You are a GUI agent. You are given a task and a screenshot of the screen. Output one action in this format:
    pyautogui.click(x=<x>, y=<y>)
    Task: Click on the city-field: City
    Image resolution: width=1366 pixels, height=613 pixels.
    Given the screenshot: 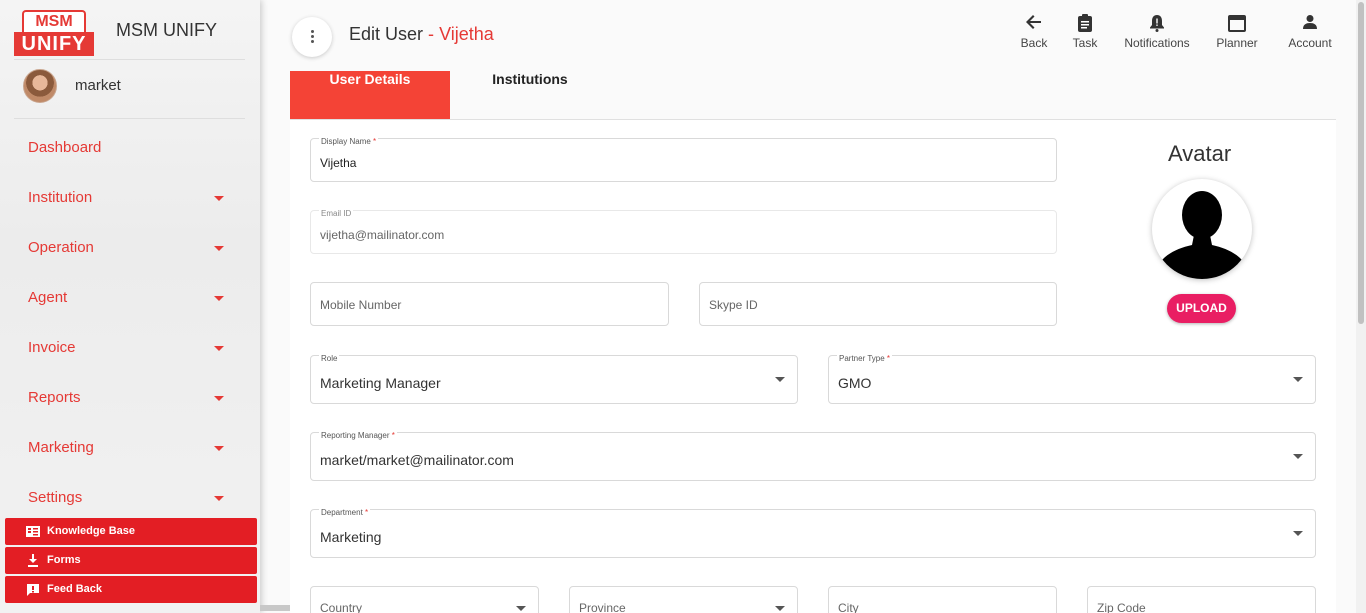 What is the action you would take?
    pyautogui.click(x=942, y=599)
    